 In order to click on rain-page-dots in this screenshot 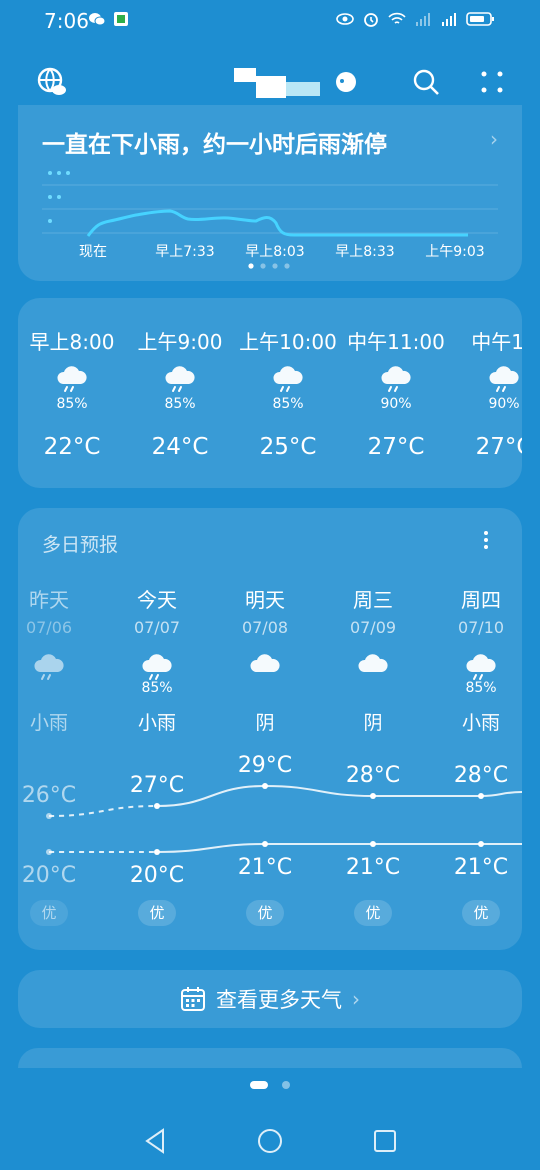, I will do `click(269, 266)`.